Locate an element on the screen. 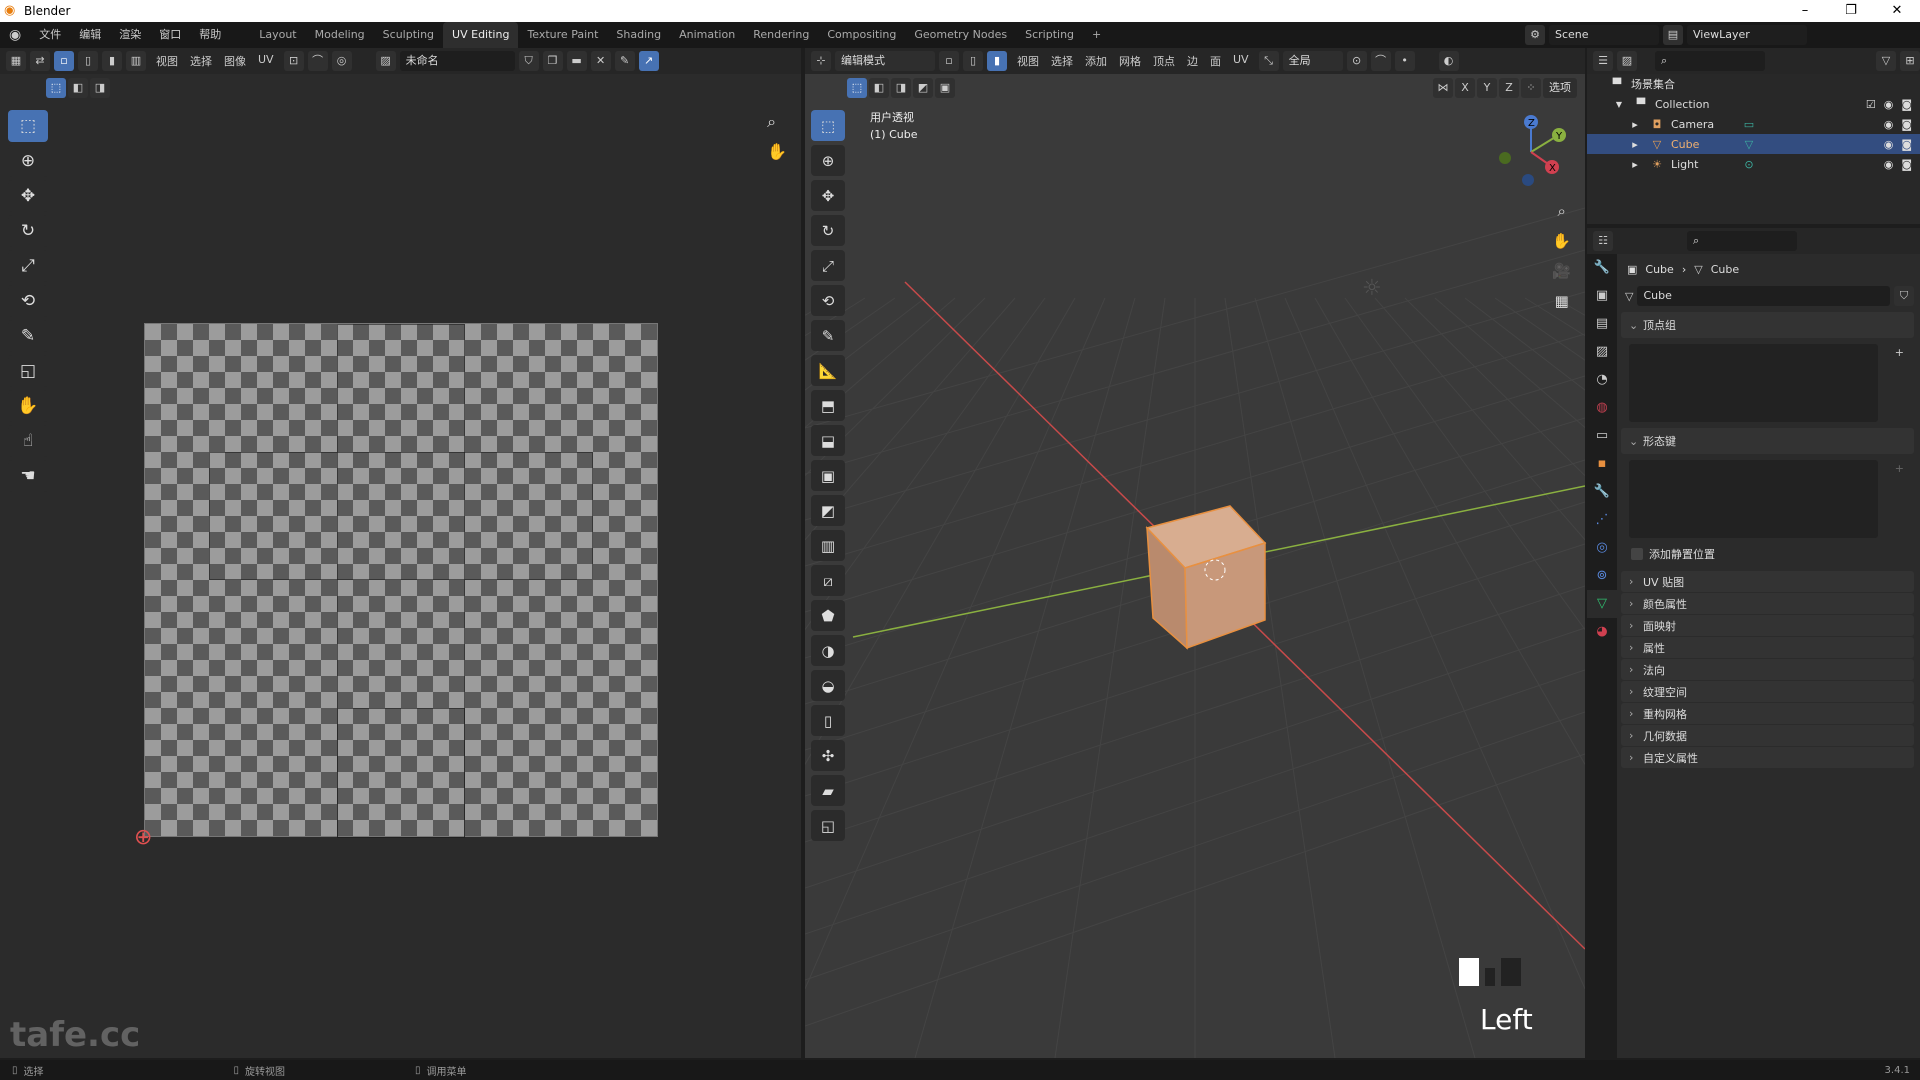 The image size is (1920, 1080). mirror-z-toggle: Z is located at coordinates (1509, 88).